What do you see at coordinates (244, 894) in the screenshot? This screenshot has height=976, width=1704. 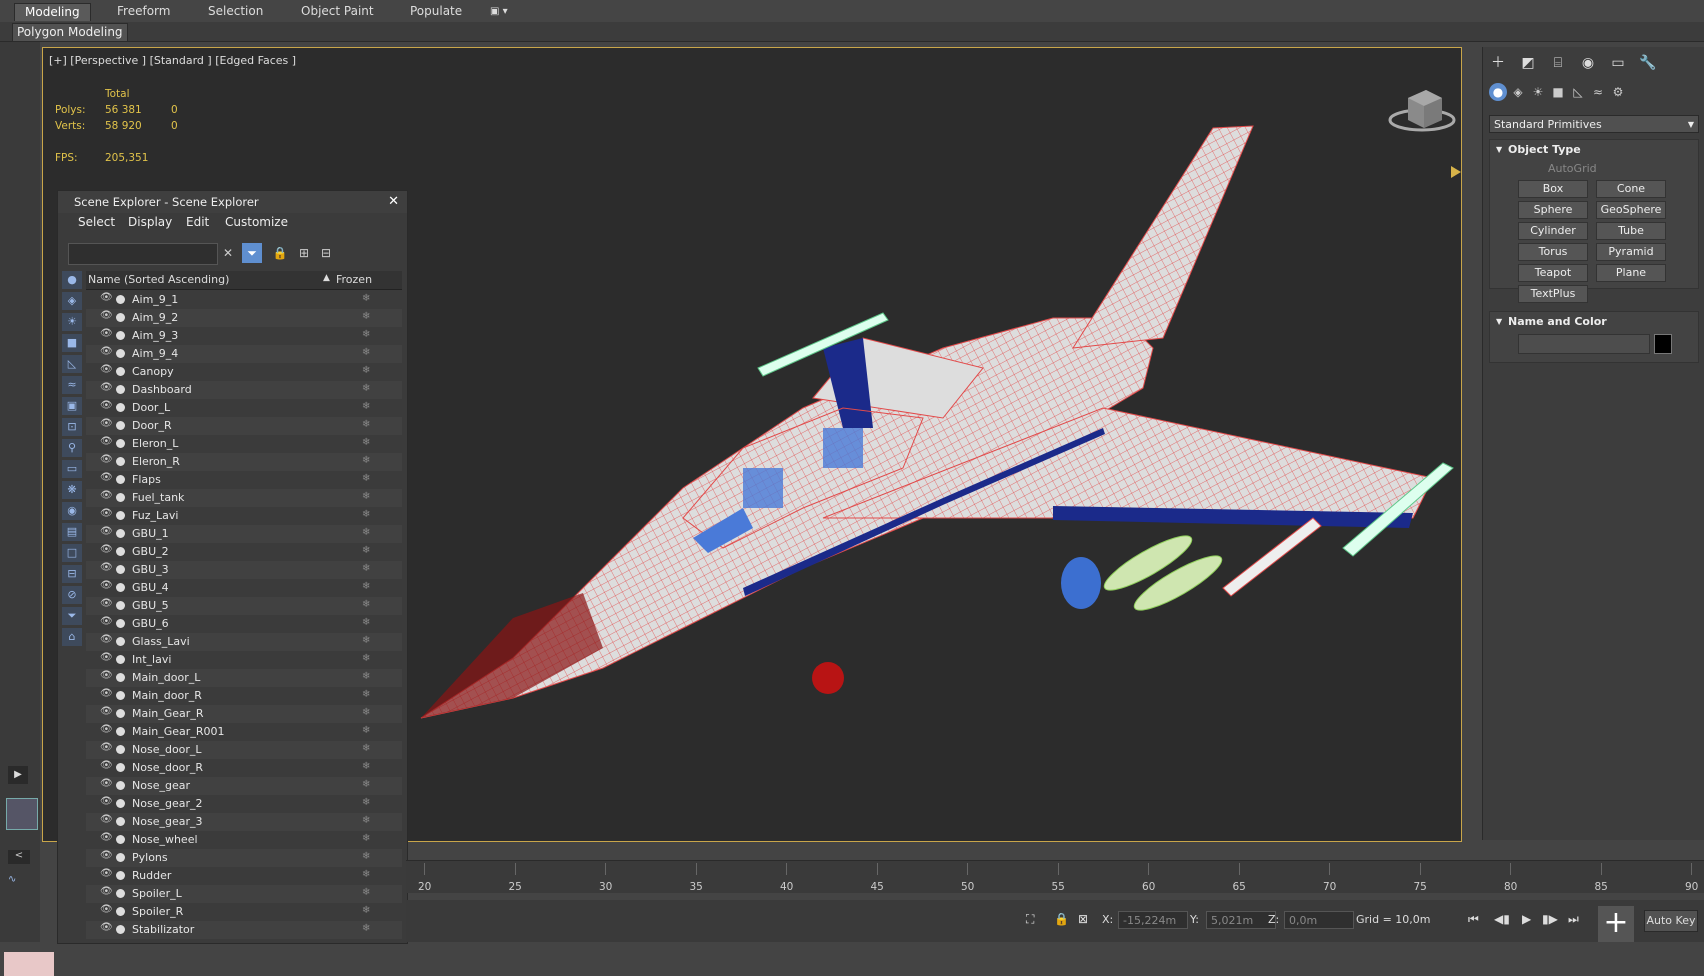 I see `scene-object-row: 👁 Spoiler_L ❄` at bounding box center [244, 894].